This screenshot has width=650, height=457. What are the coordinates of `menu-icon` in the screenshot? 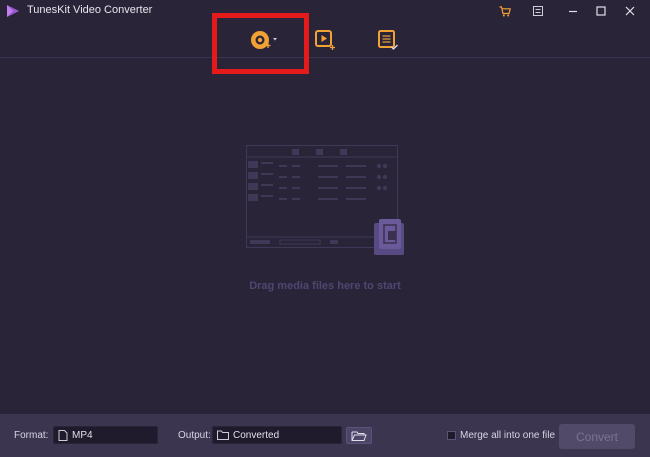 It's located at (538, 11).